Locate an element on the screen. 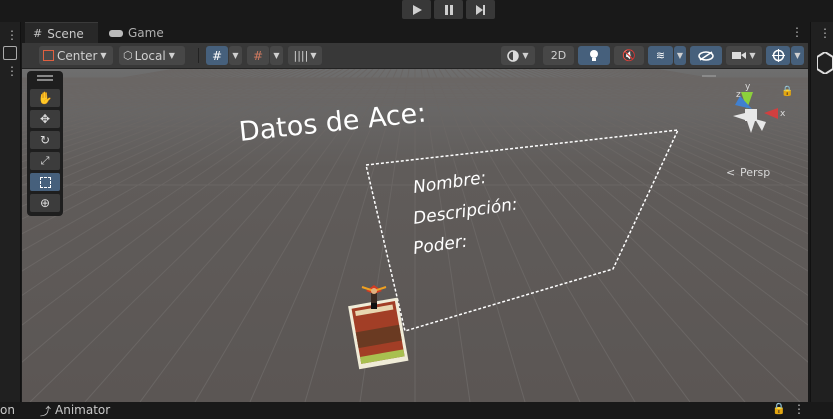  ruler-snap-button: |||| ▼ is located at coordinates (305, 55).